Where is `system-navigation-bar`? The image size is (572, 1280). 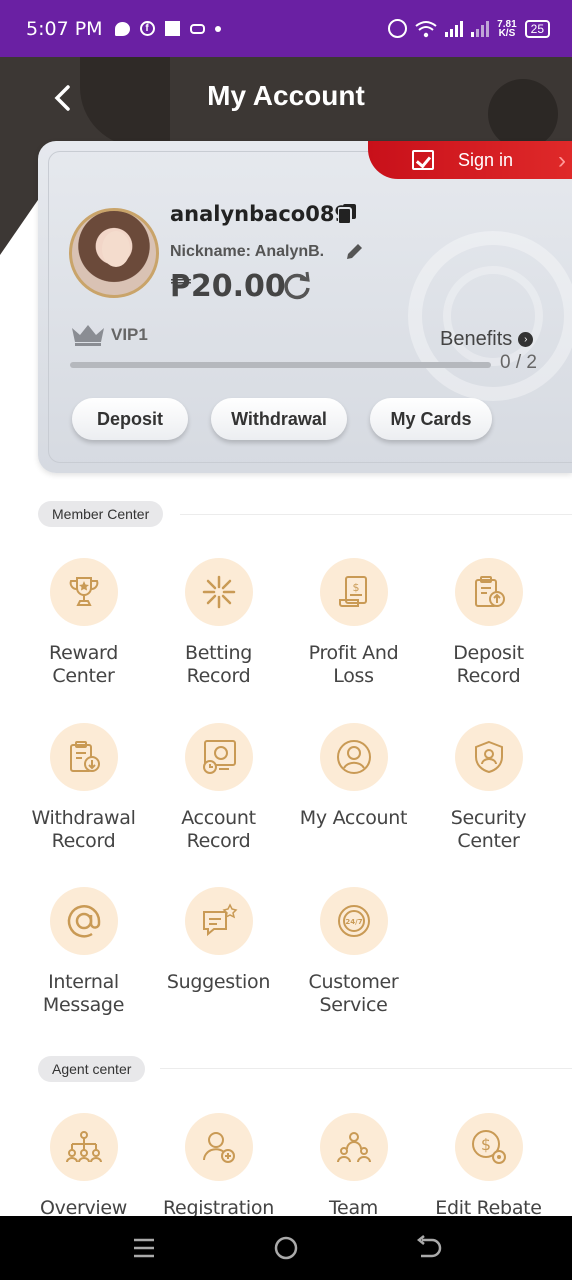 system-navigation-bar is located at coordinates (286, 1248).